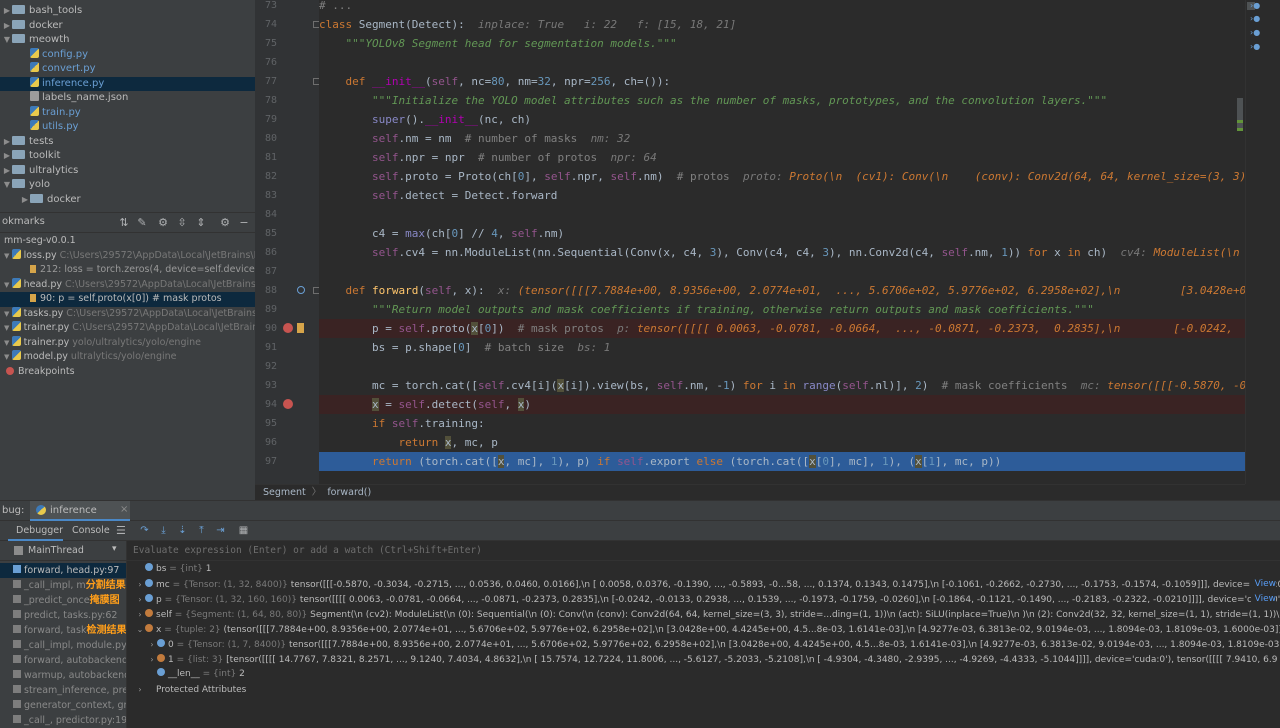  What do you see at coordinates (127, 357) in the screenshot?
I see `bookmark-row: ▼ model.py ultralytics/yolo/engine` at bounding box center [127, 357].